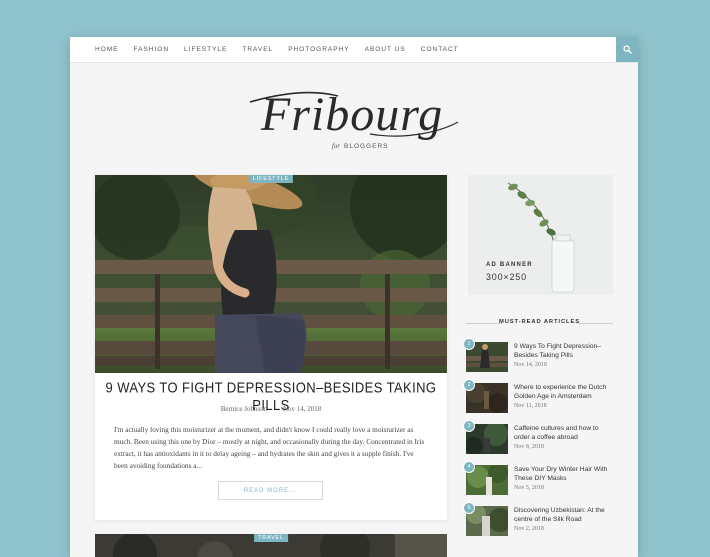  I want to click on ad-size: 300×250, so click(506, 277).